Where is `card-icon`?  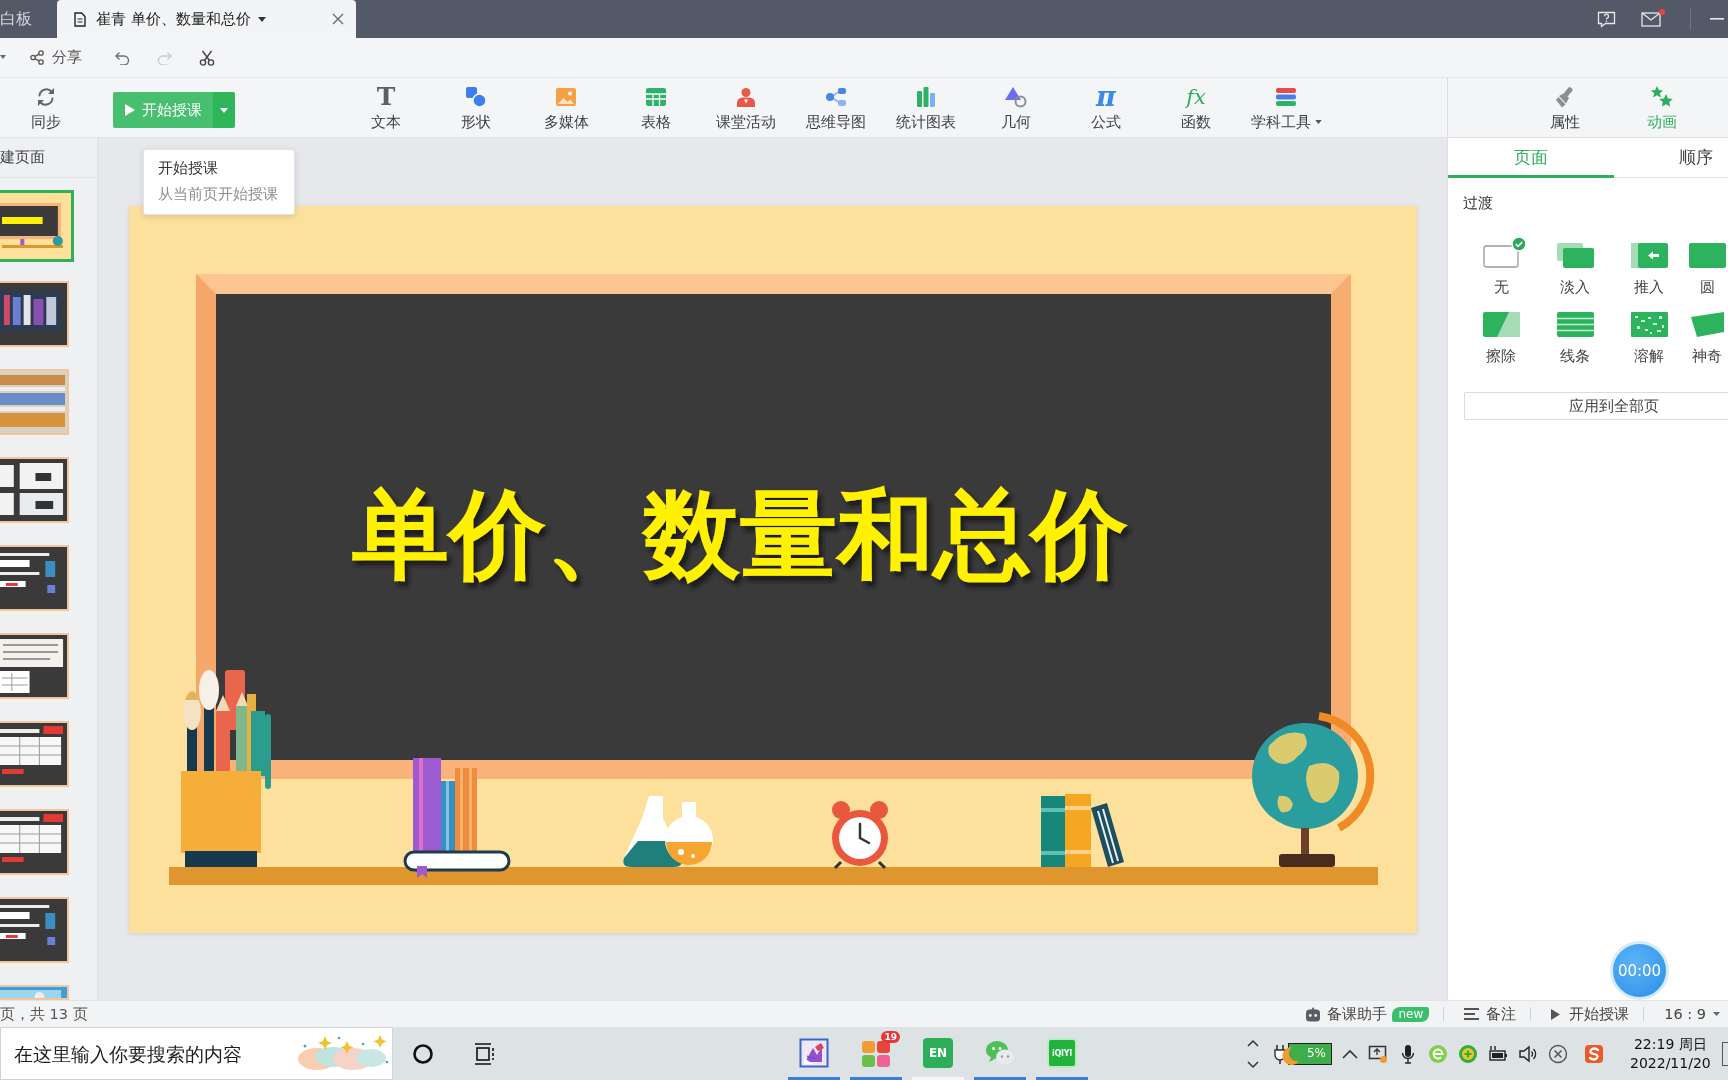 card-icon is located at coordinates (1707, 255).